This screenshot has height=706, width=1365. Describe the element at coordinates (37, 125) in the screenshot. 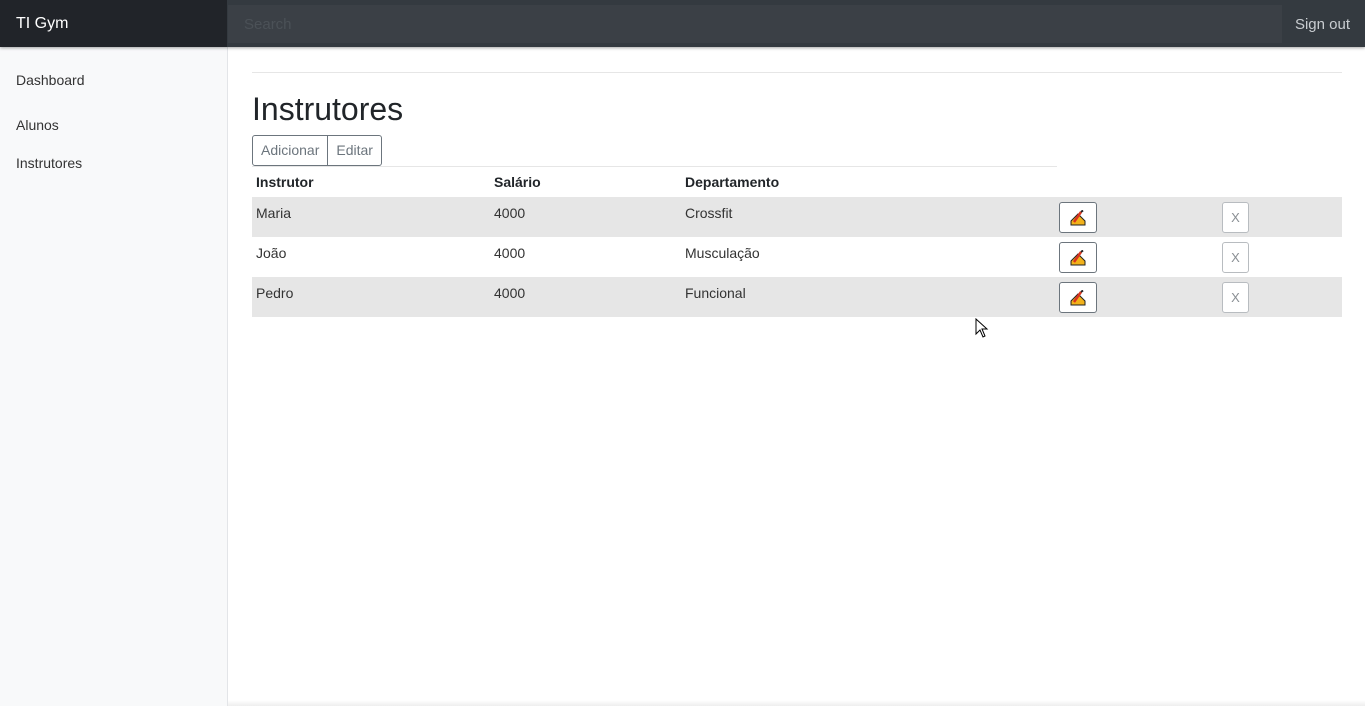

I see `sidebar-item-alunos: Alunos` at that location.